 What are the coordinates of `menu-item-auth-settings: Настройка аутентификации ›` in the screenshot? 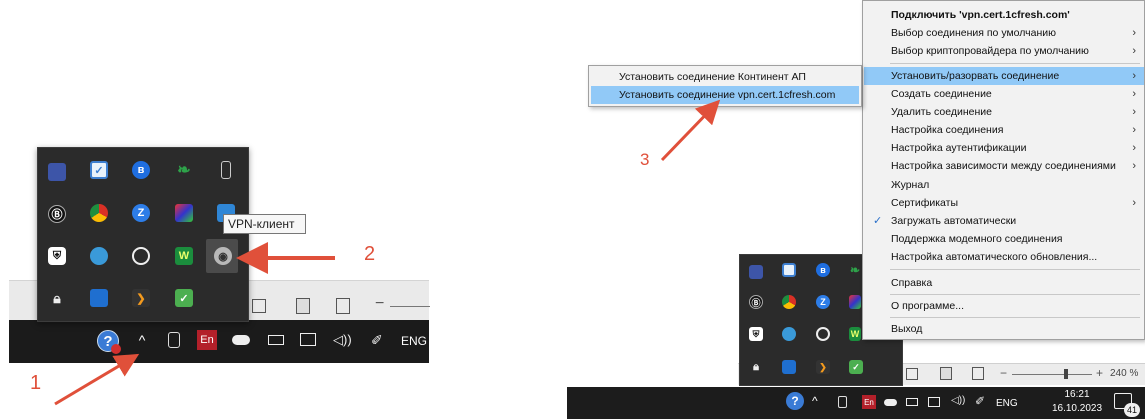 It's located at (1004, 148).